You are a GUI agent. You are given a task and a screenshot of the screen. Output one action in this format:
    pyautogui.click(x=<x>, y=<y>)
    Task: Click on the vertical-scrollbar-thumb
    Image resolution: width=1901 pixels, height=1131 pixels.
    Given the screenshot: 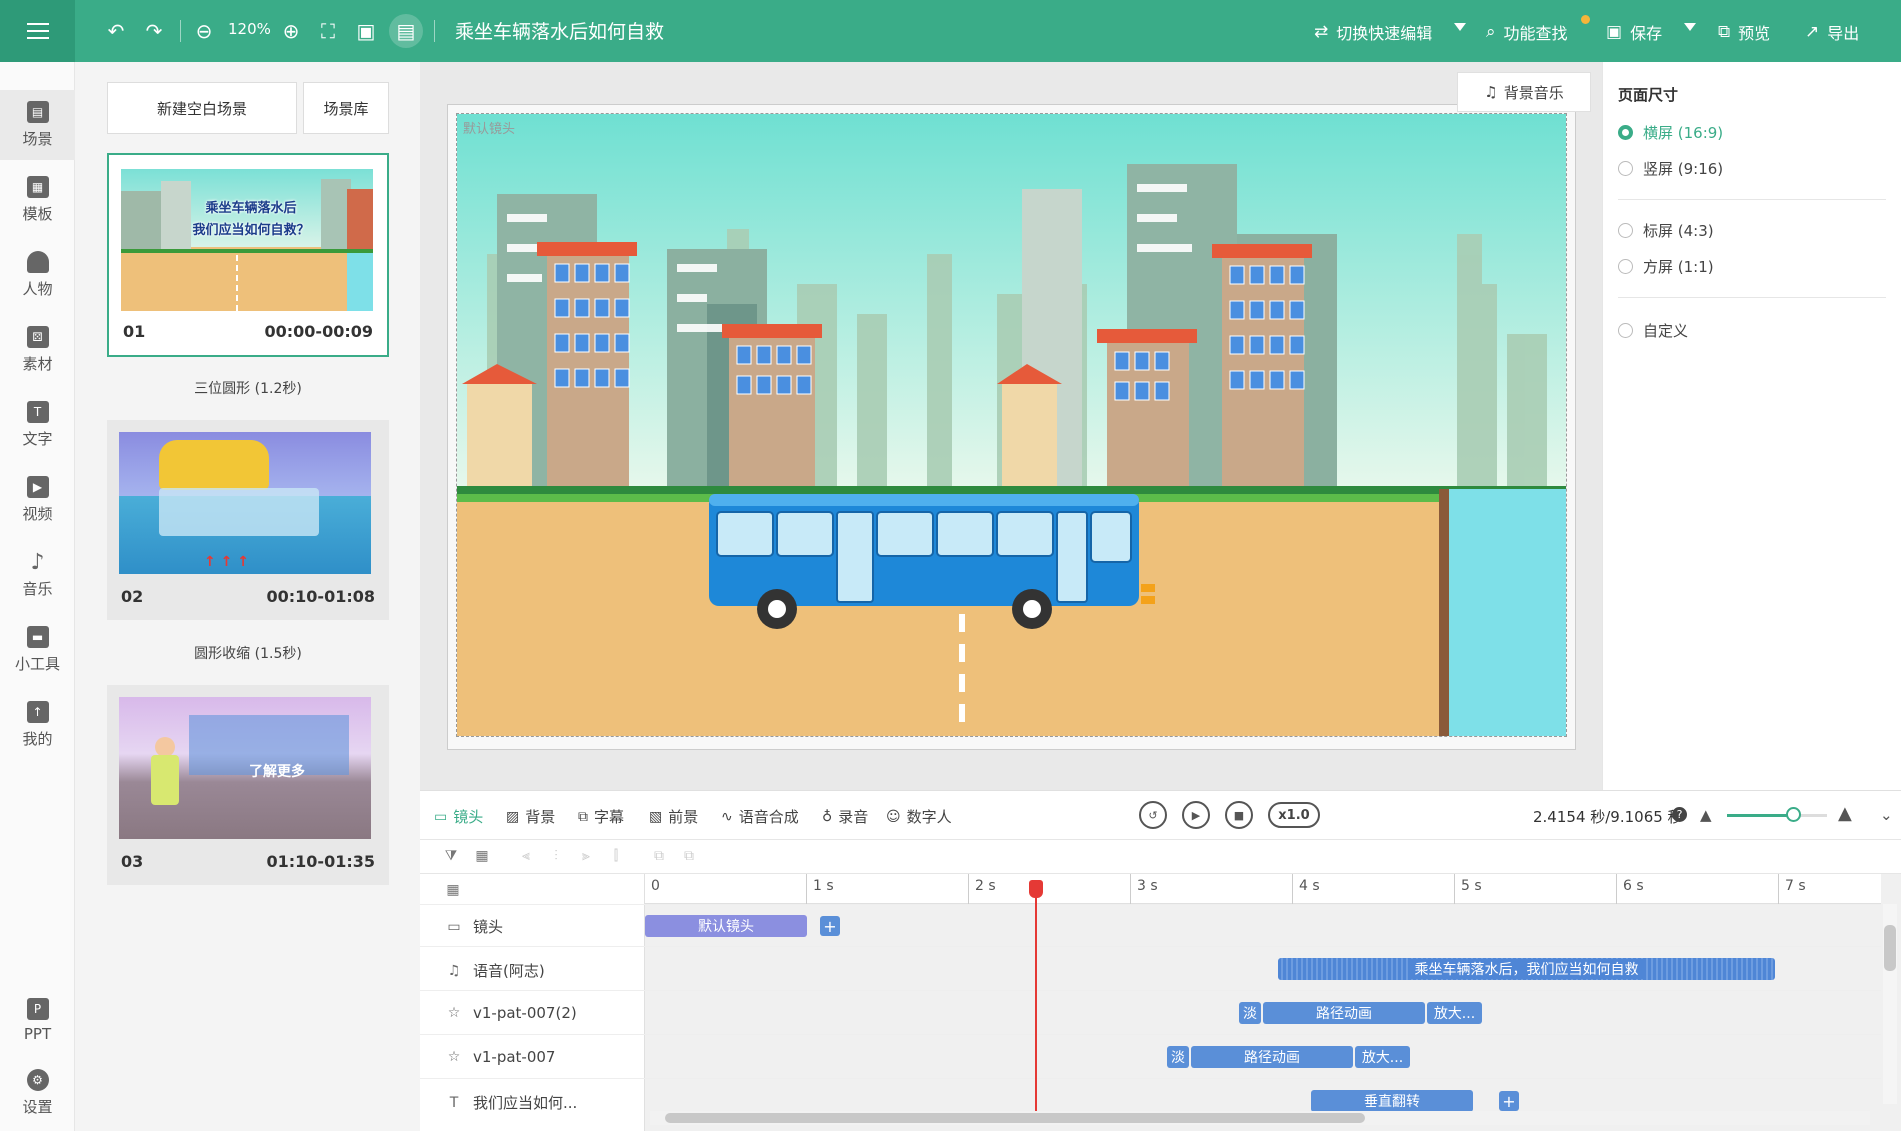 What is the action you would take?
    pyautogui.click(x=1890, y=948)
    